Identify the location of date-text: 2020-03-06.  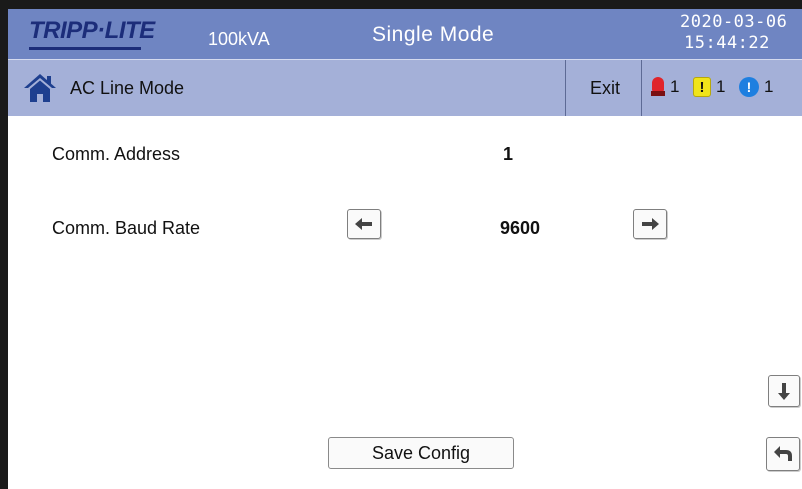
(734, 22).